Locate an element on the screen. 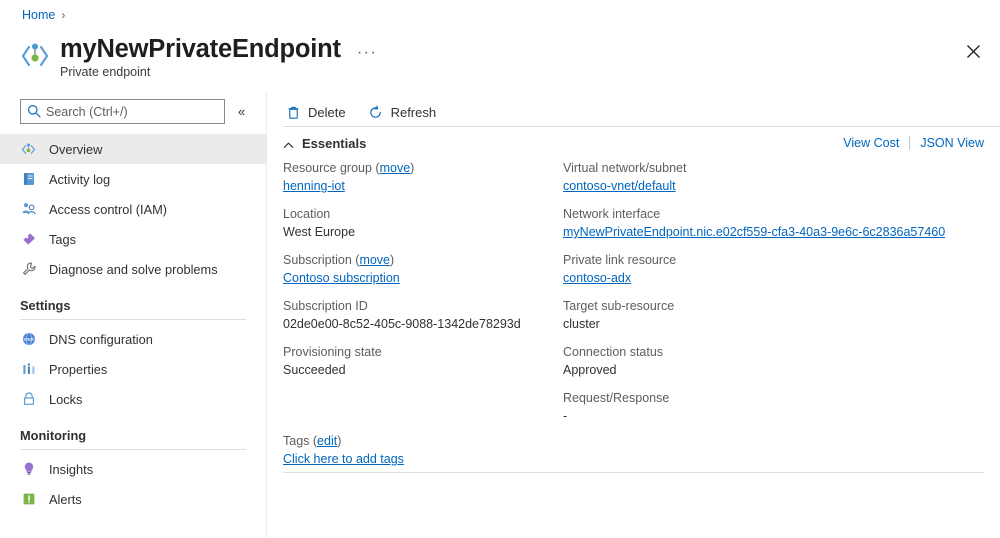 Image resolution: width=1000 pixels, height=538 pixels. property-label: Location is located at coordinates (307, 214).